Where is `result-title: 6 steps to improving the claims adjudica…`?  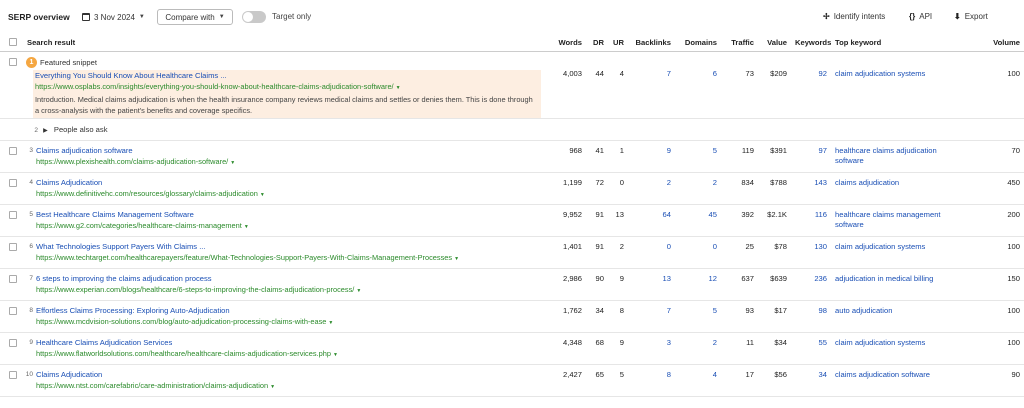
result-title: 6 steps to improving the claims adjudica… is located at coordinates (198, 279).